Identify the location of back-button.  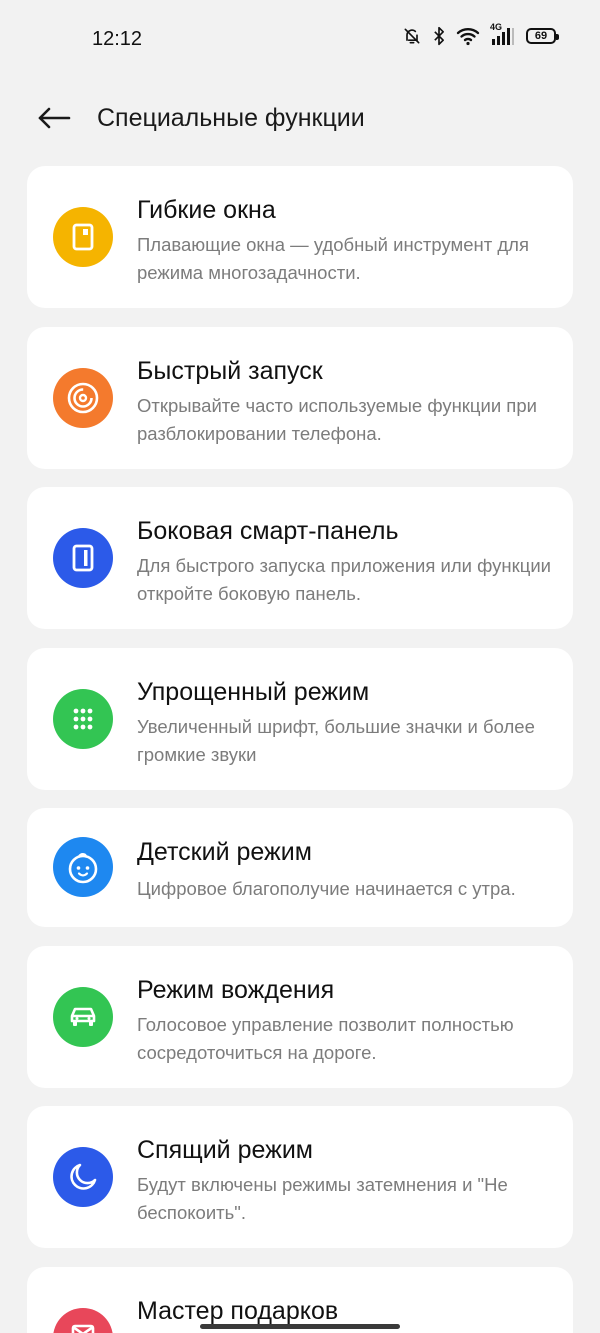
(54, 120).